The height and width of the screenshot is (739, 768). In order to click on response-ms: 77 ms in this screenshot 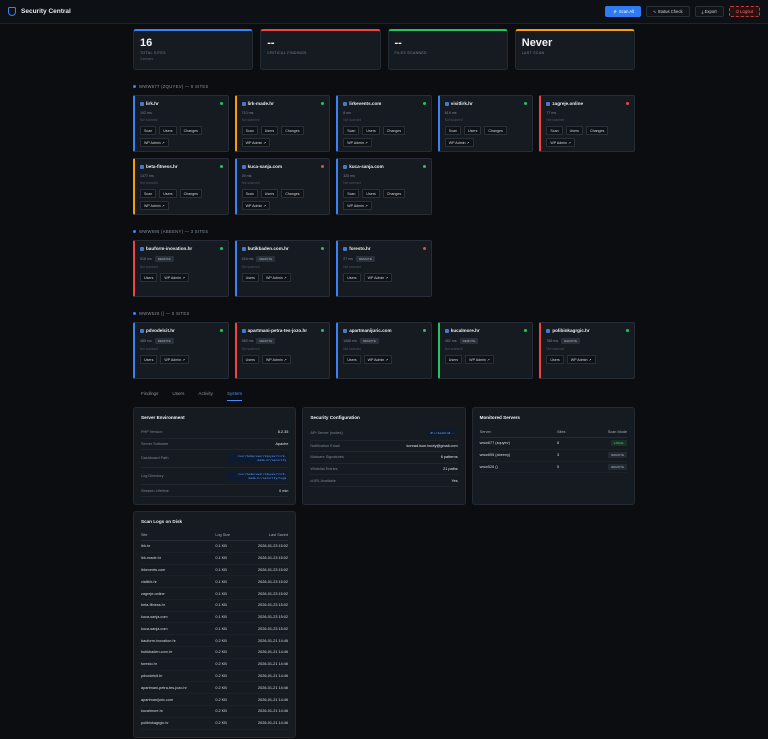, I will do `click(551, 113)`.